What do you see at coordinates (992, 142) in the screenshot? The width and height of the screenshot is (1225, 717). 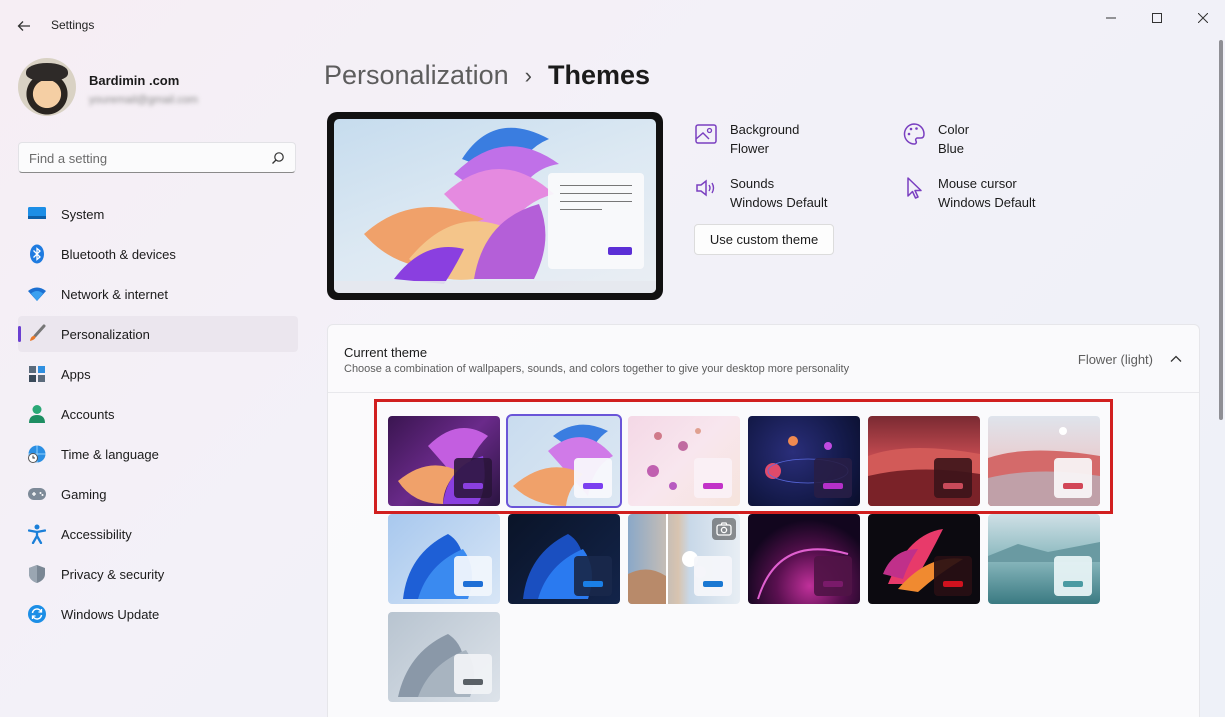 I see `color-setting: Color Blue` at bounding box center [992, 142].